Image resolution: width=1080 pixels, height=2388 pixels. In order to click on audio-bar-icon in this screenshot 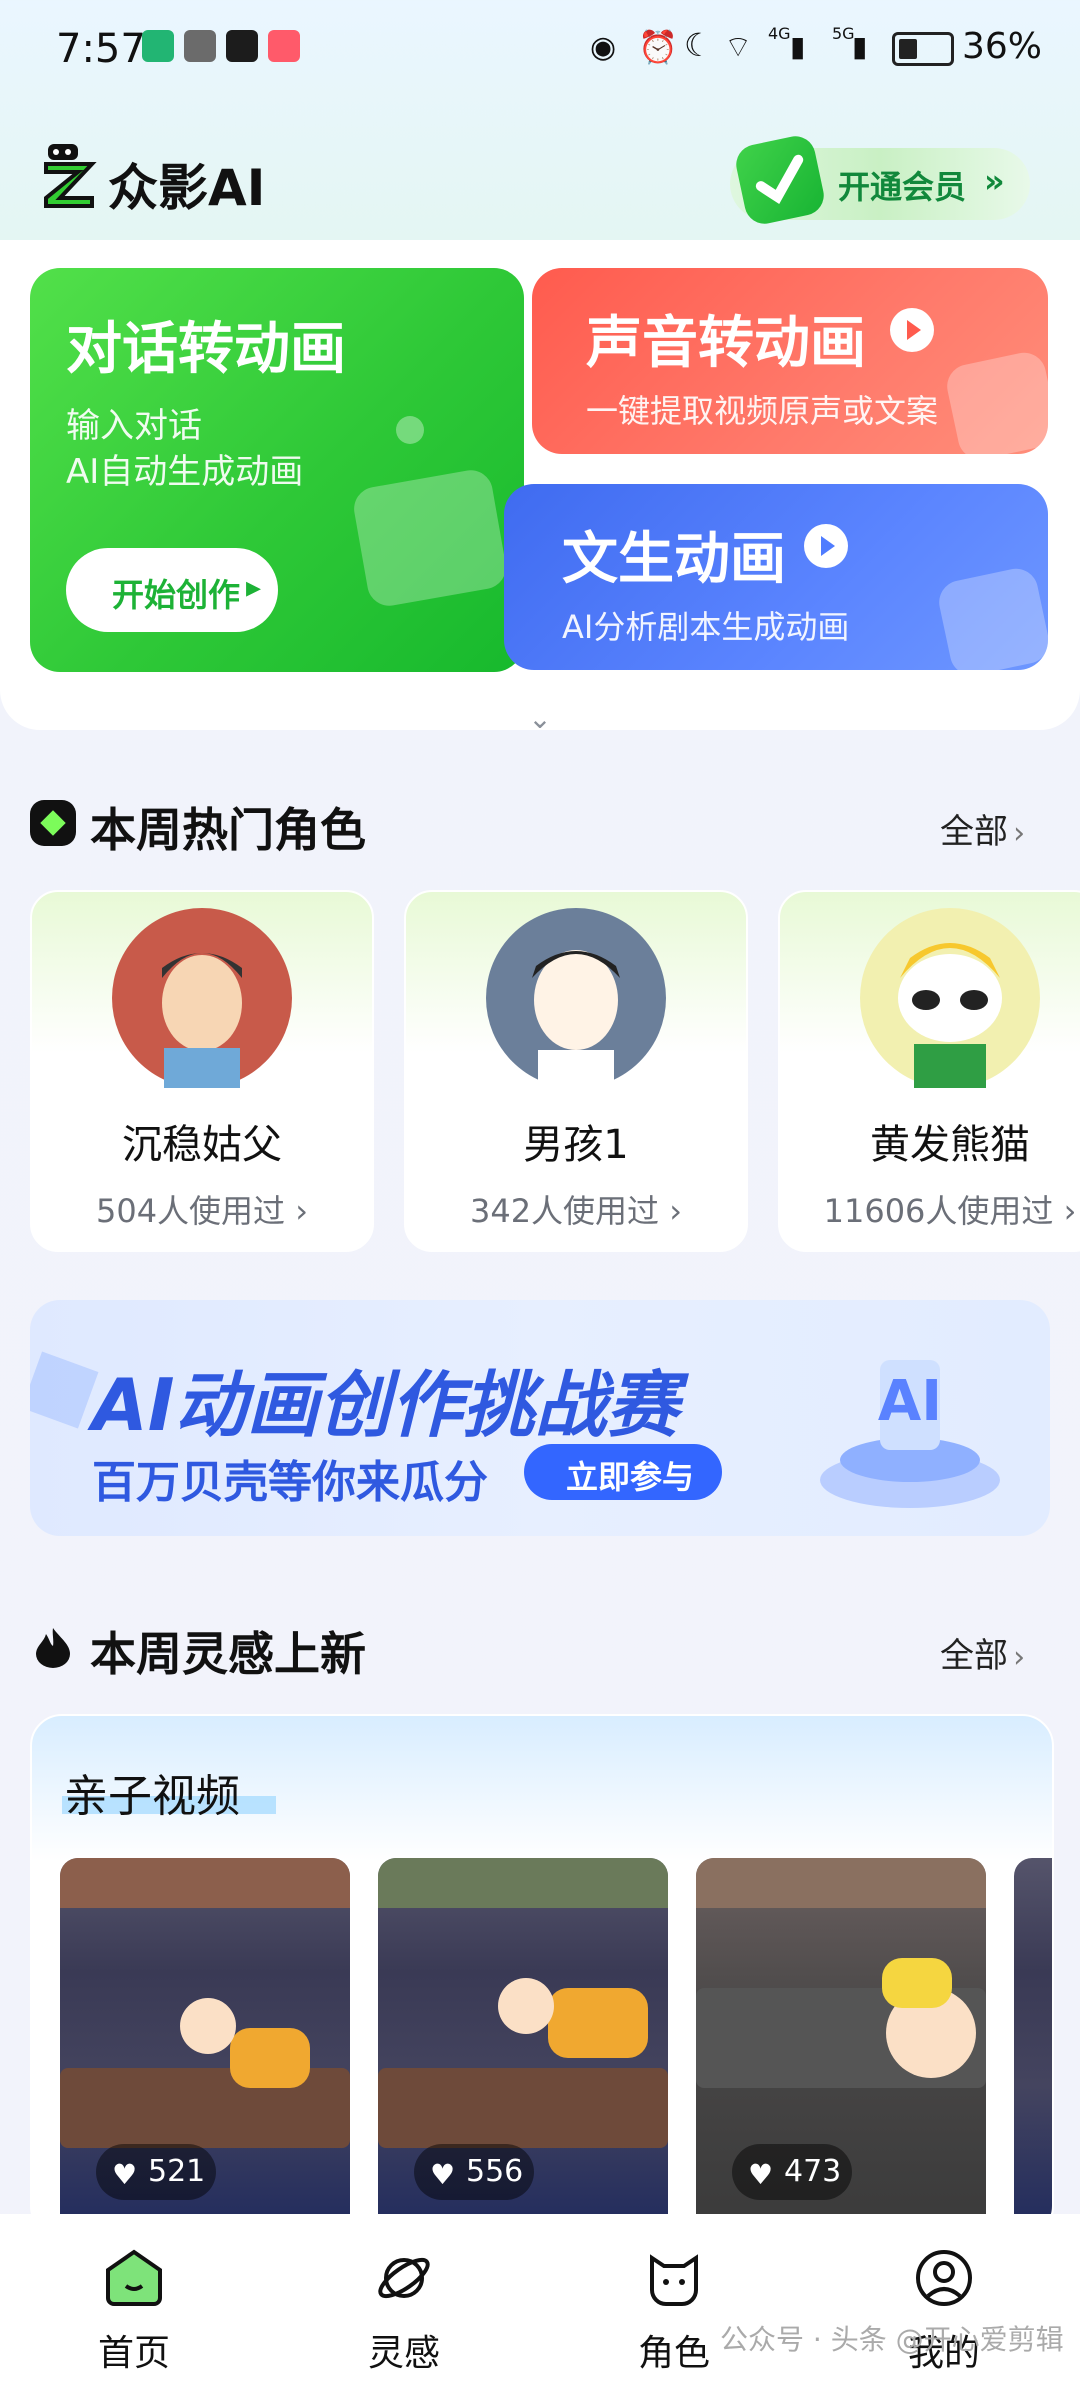, I will do `click(995, 401)`.